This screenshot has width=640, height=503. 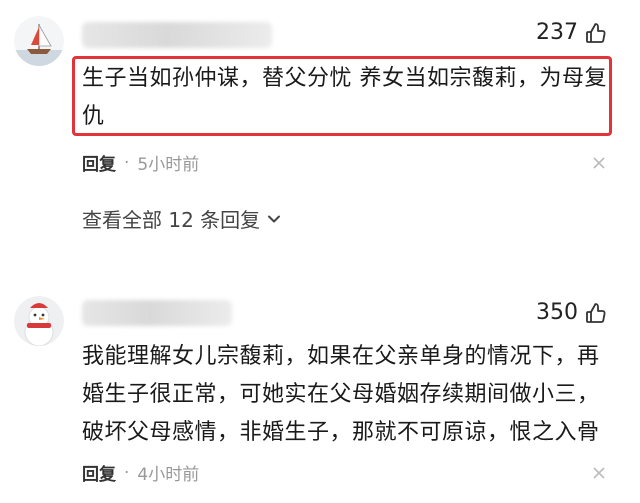 What do you see at coordinates (341, 432) in the screenshot?
I see `comment-text-line: 破坏父母感情，非婚生子，那就不可原谅，恨之入骨` at bounding box center [341, 432].